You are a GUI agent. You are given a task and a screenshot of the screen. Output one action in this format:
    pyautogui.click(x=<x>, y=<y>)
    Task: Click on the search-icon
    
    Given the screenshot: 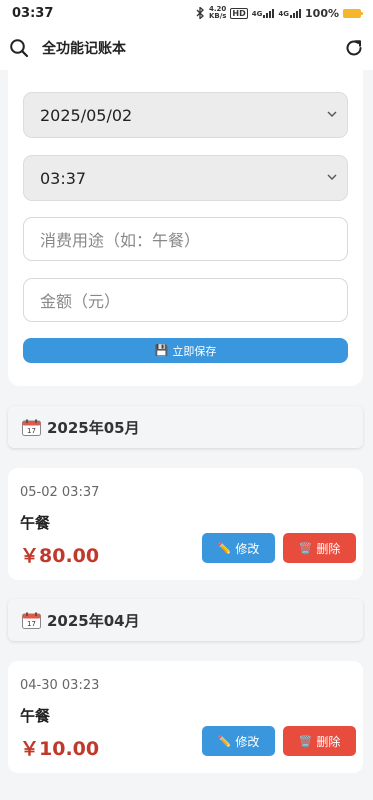 What is the action you would take?
    pyautogui.click(x=19, y=48)
    